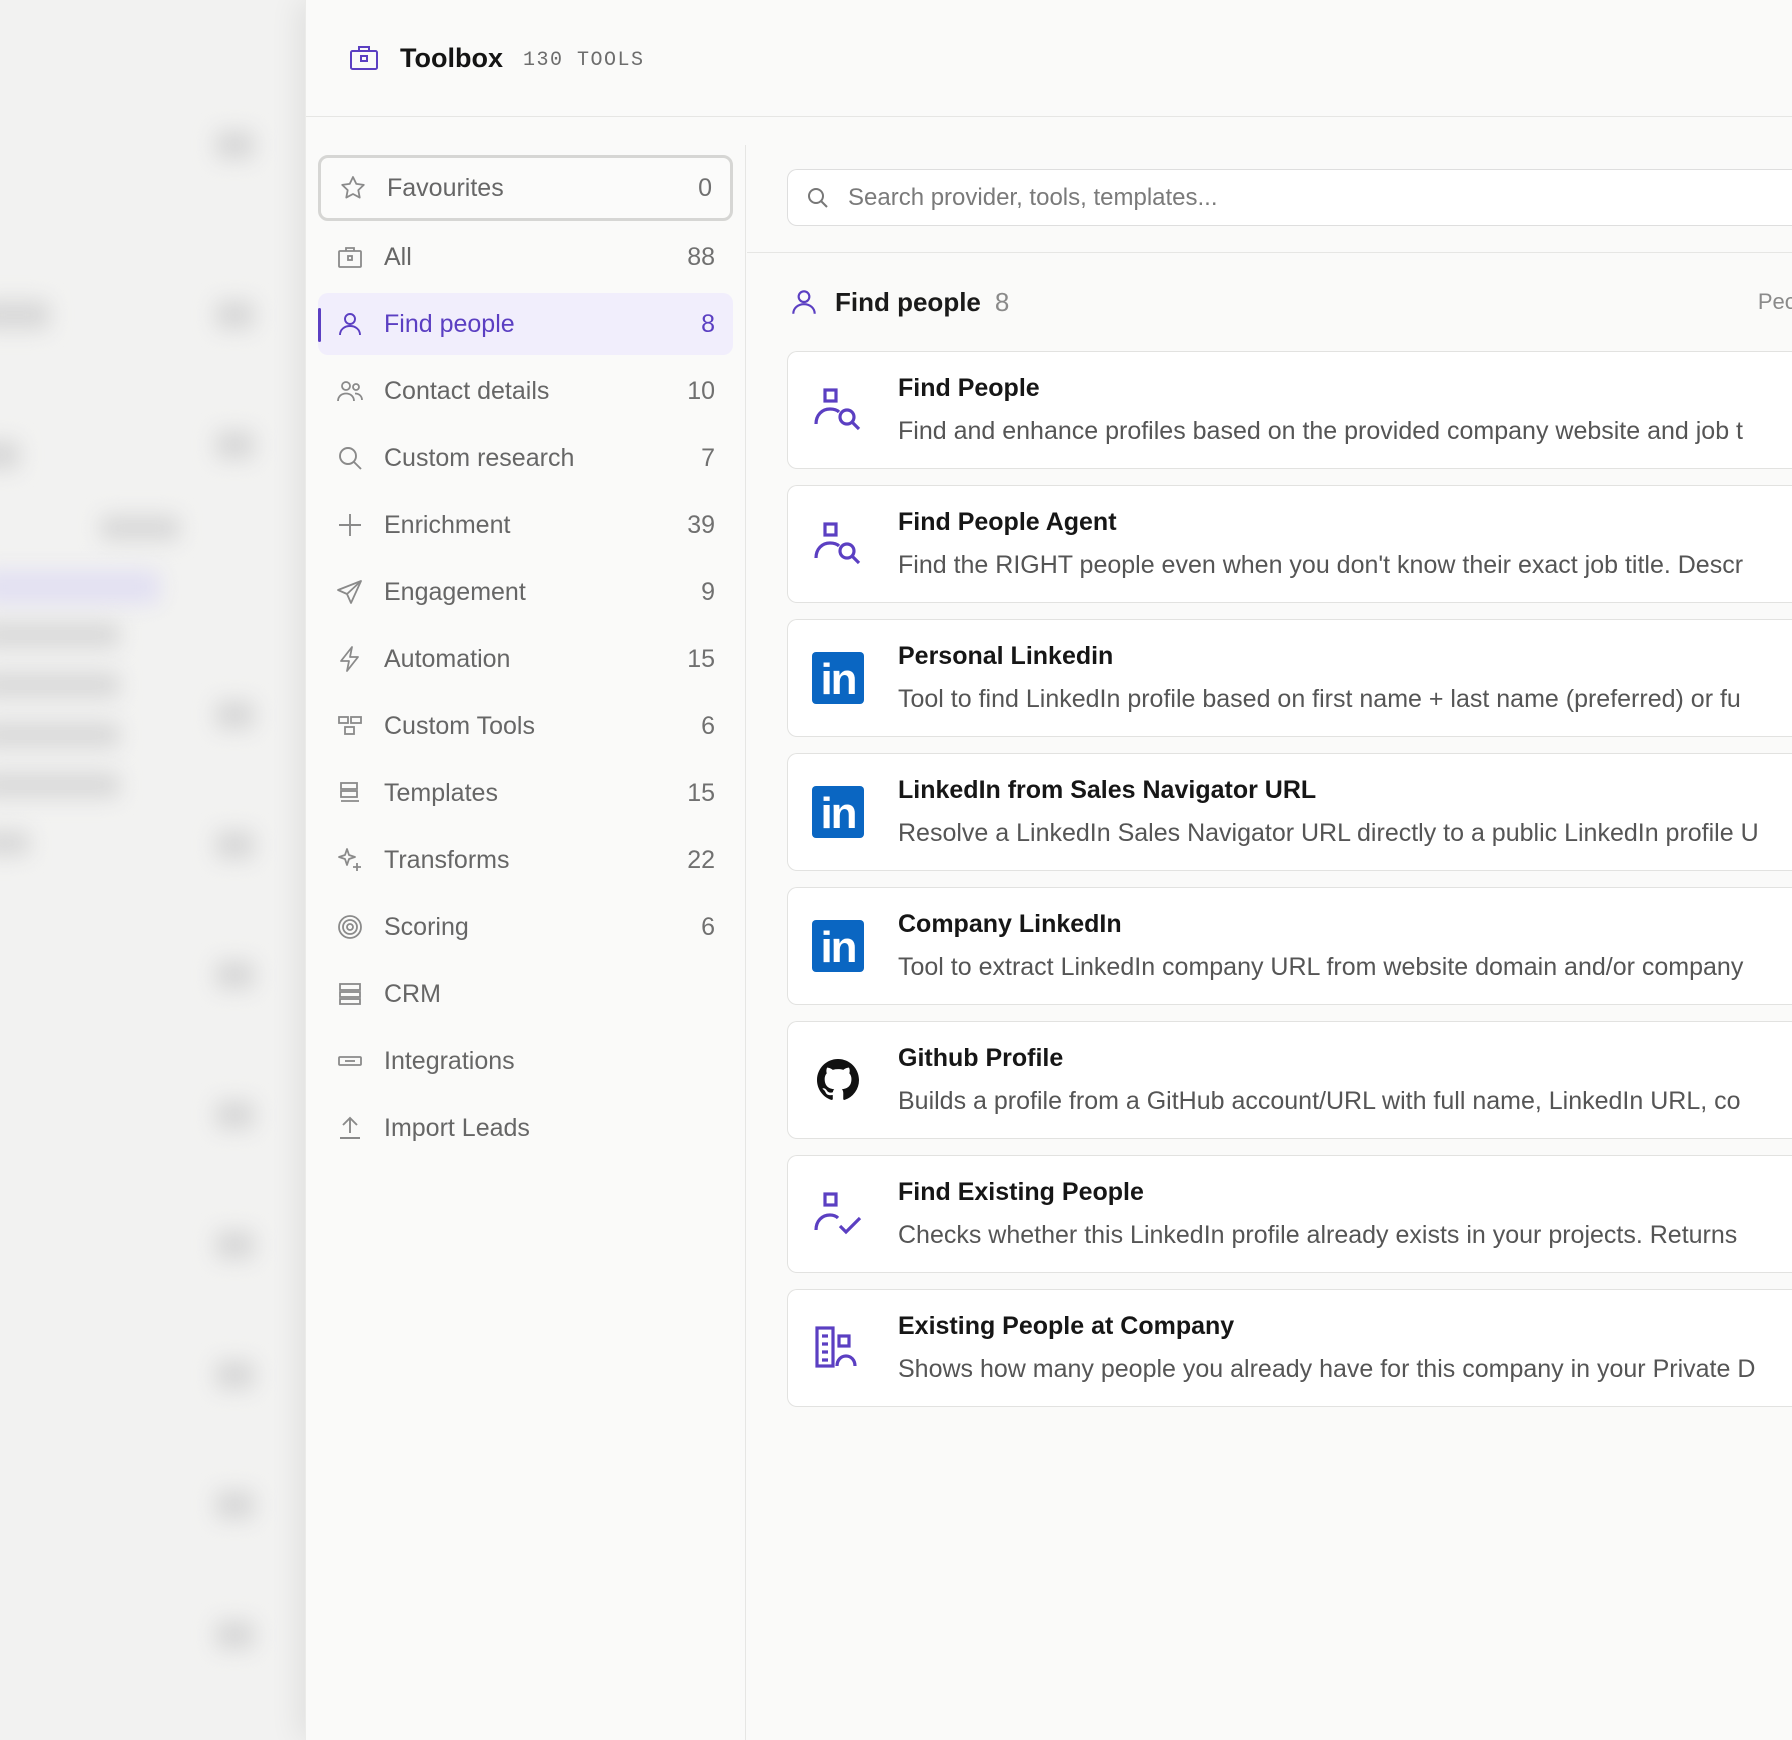 This screenshot has width=1792, height=1740. I want to click on sidebar-item-label: Automation, so click(447, 658).